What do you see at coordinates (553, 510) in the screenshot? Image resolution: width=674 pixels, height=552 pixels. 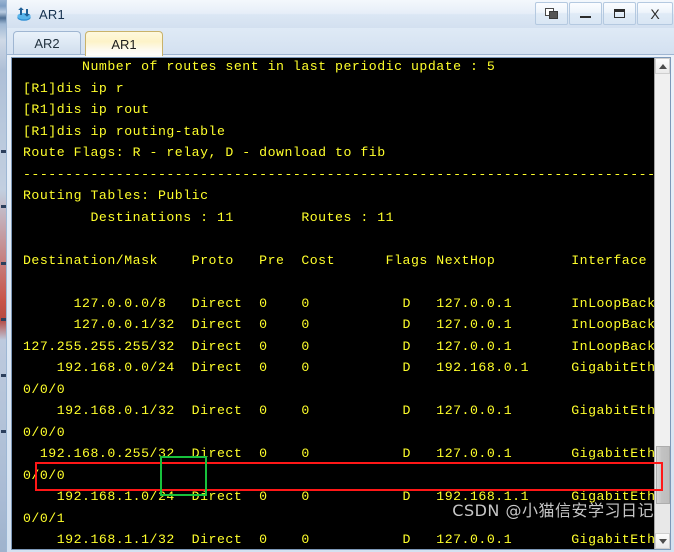 I see `csdn-watermark: CSDN @小猫信安学习日记` at bounding box center [553, 510].